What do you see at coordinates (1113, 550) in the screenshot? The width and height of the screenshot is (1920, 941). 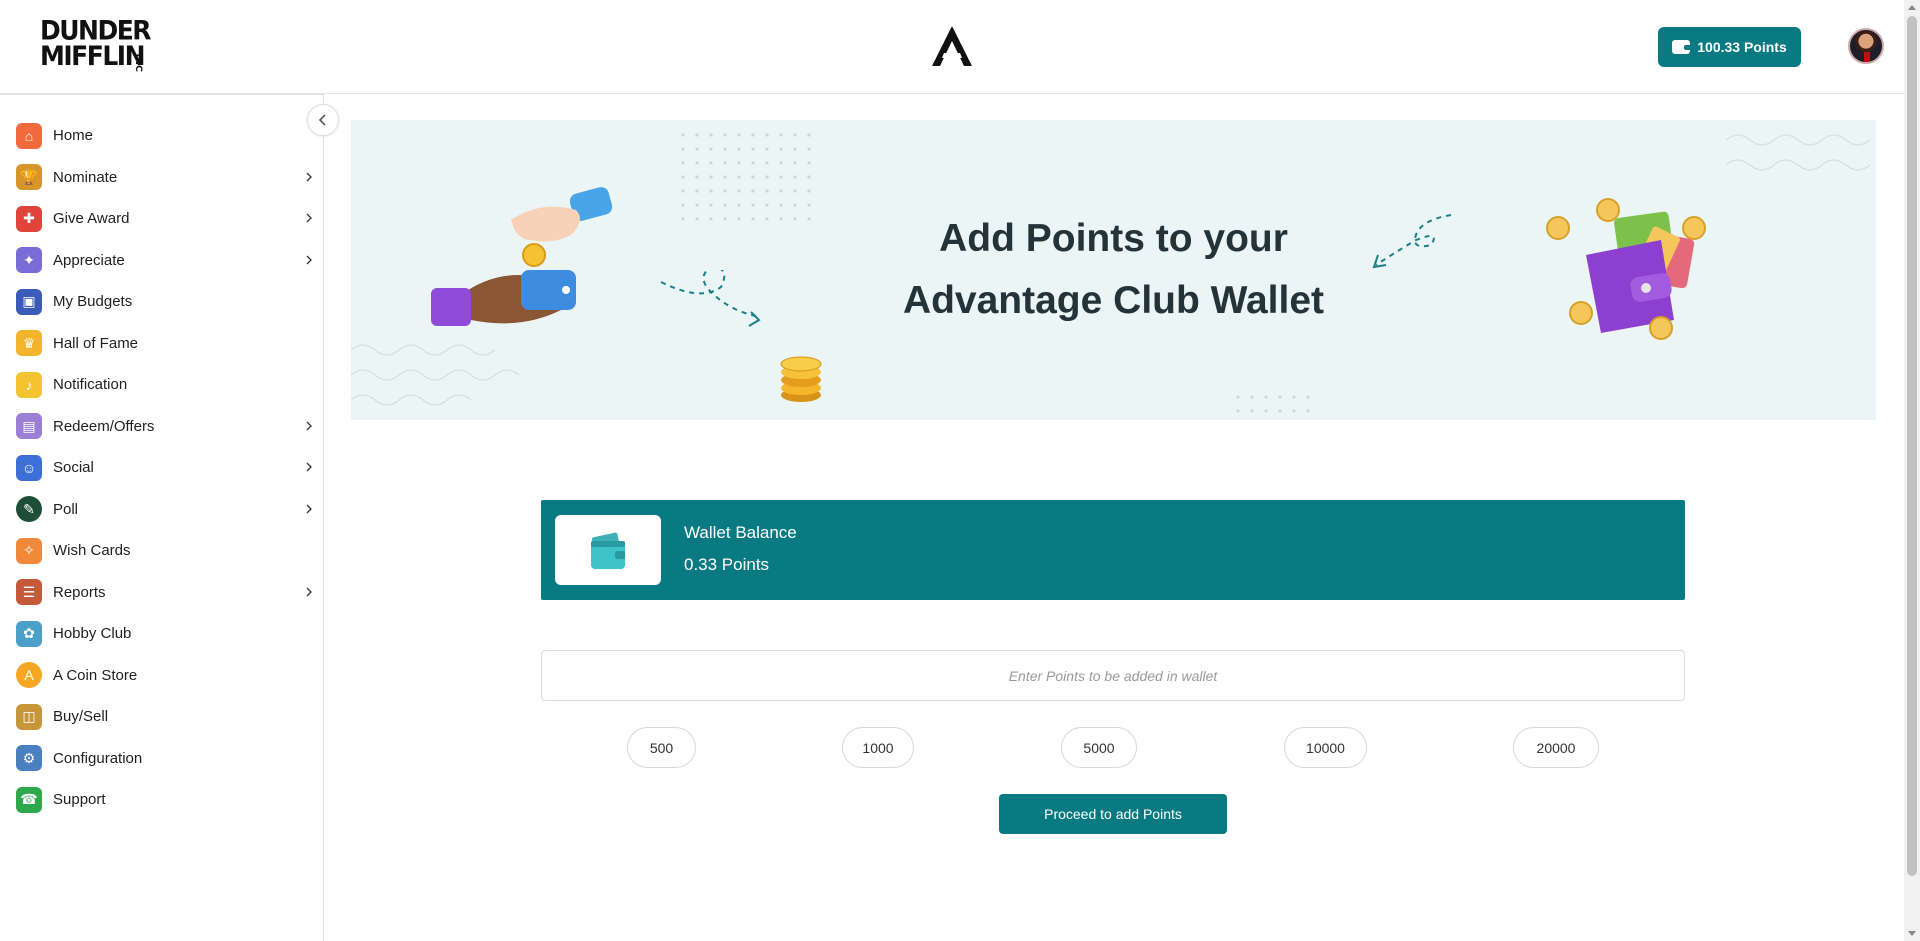 I see `wallet-balance-card: Wallet Balance 0.33 Points` at bounding box center [1113, 550].